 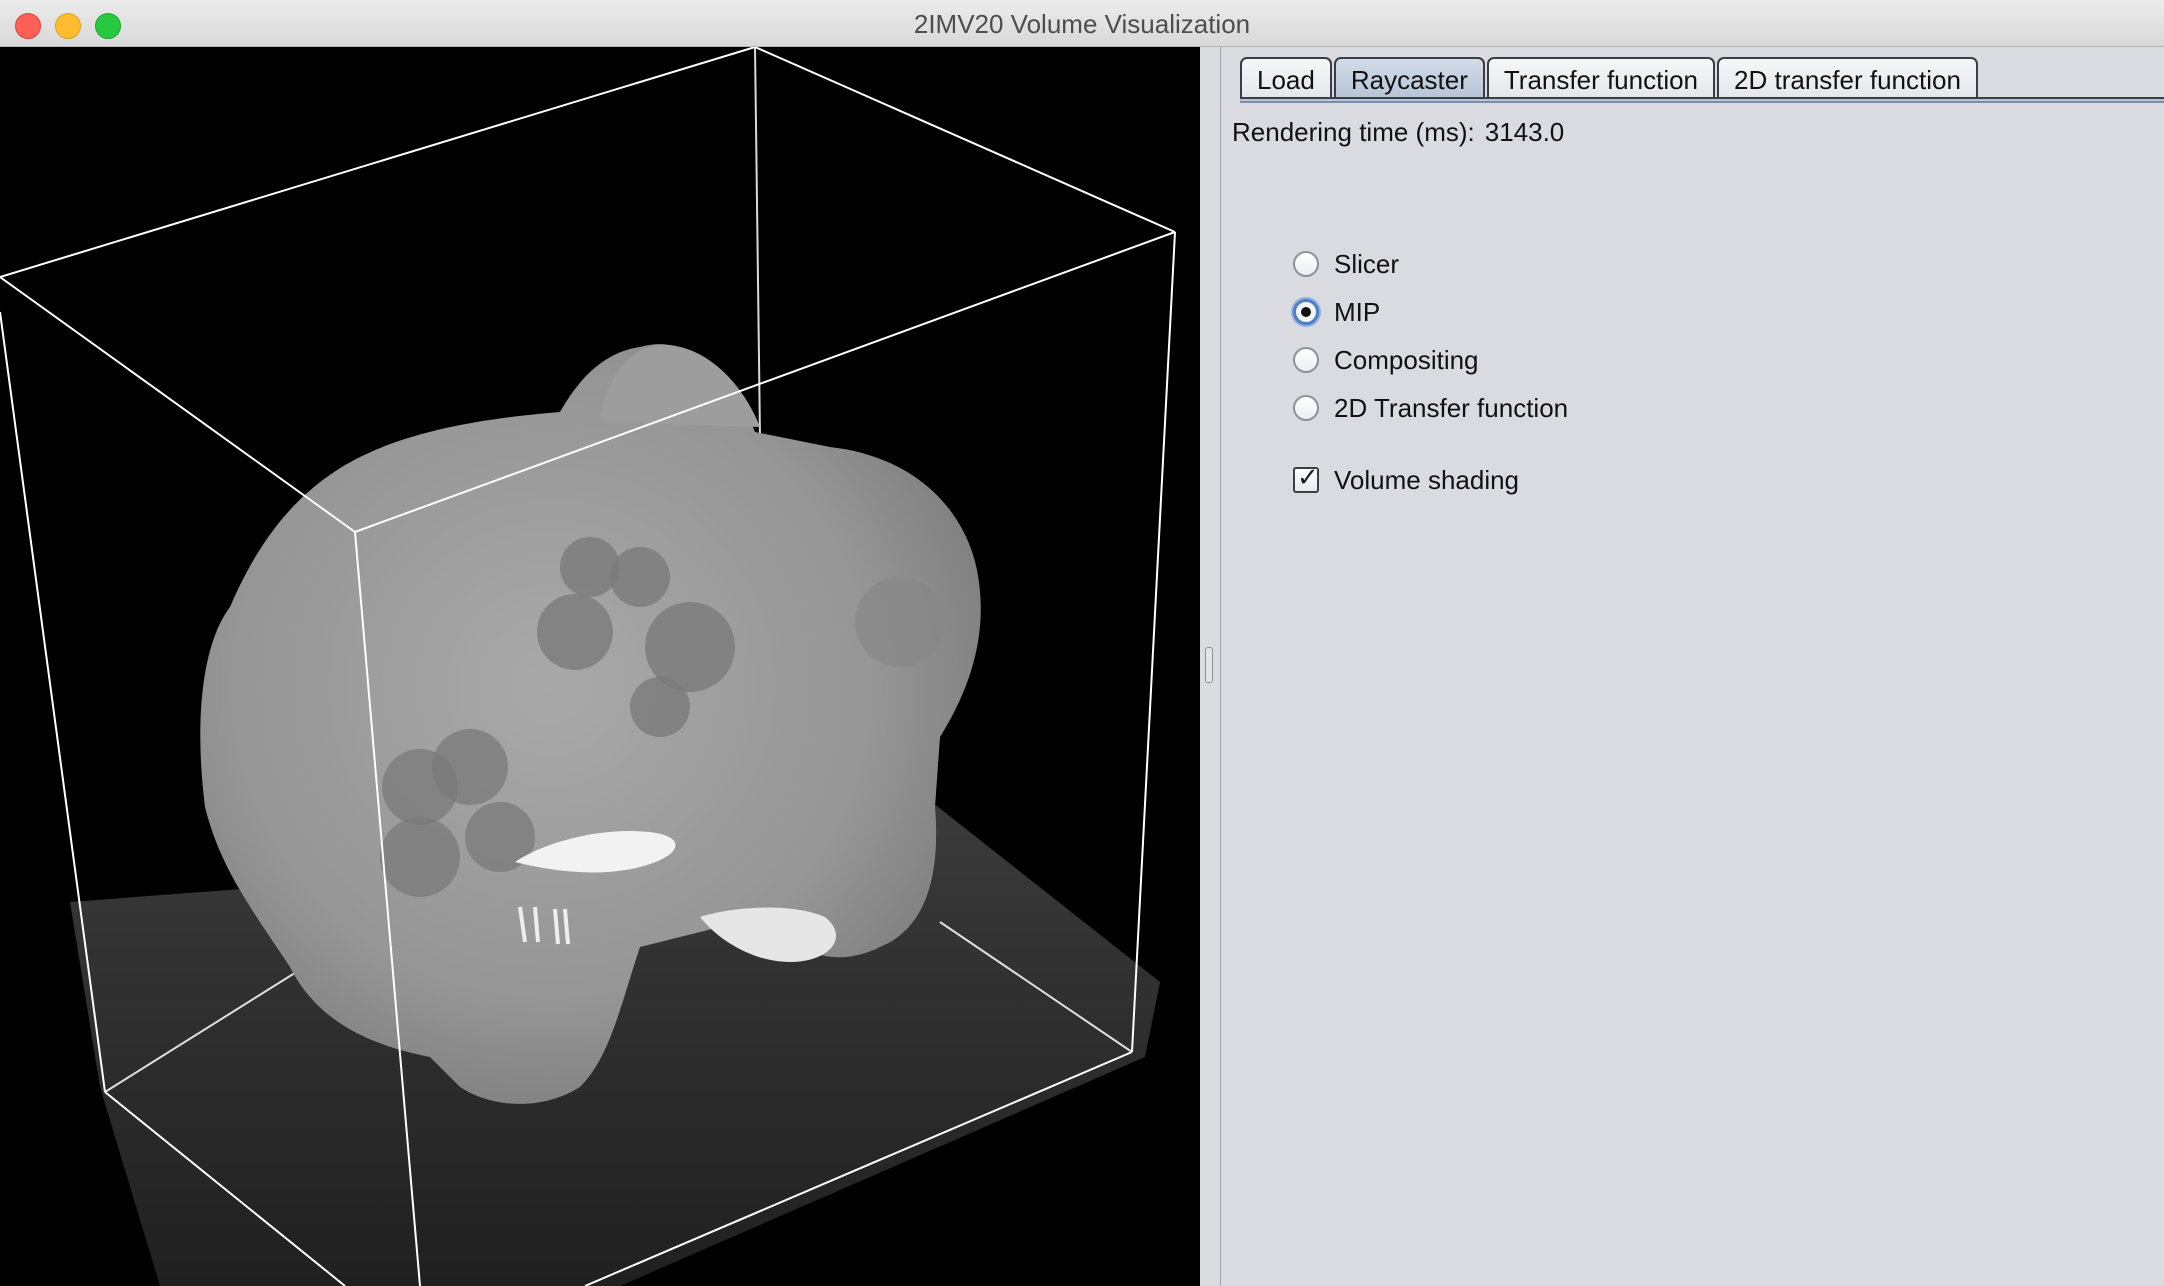 What do you see at coordinates (1524, 132) in the screenshot?
I see `rendering-time-value: 3143.0` at bounding box center [1524, 132].